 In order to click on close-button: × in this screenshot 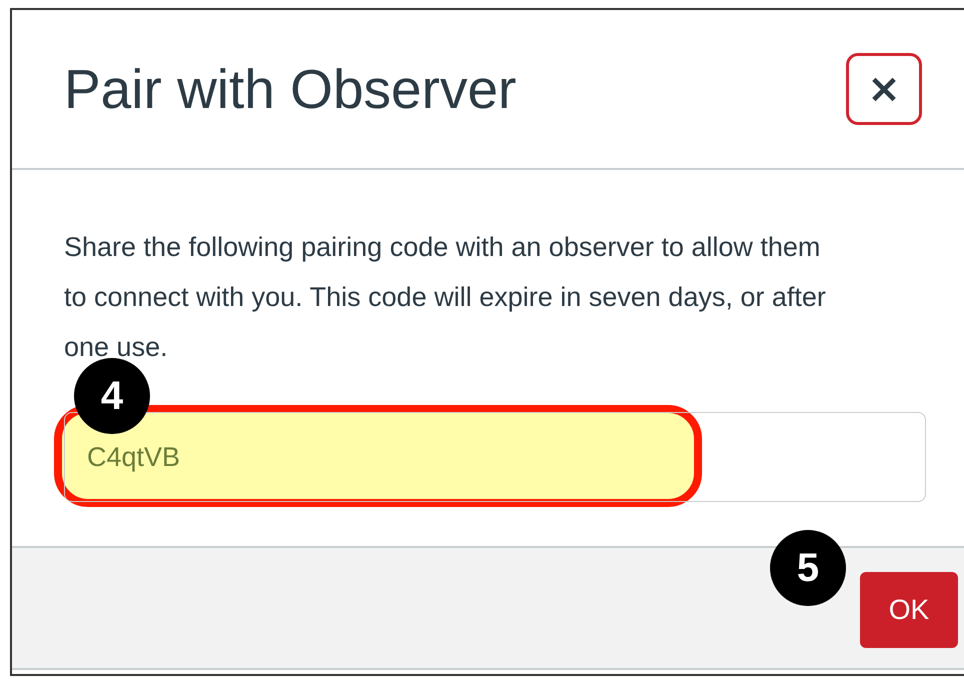, I will do `click(884, 89)`.